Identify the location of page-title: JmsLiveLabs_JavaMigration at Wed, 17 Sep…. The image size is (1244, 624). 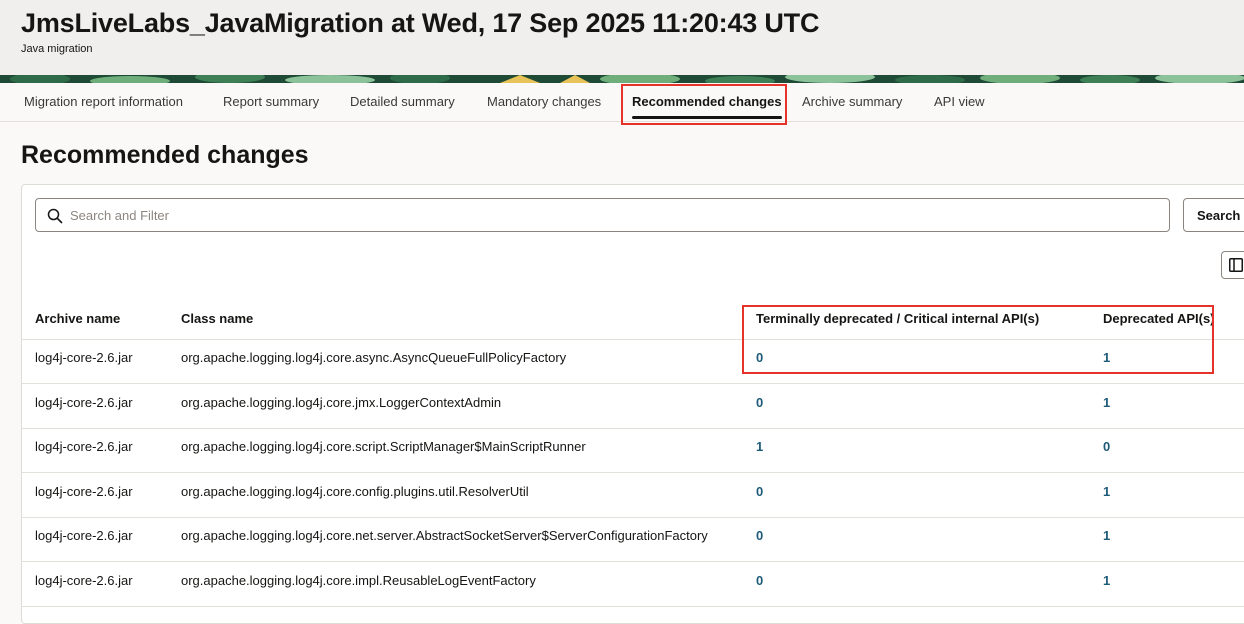
(420, 23).